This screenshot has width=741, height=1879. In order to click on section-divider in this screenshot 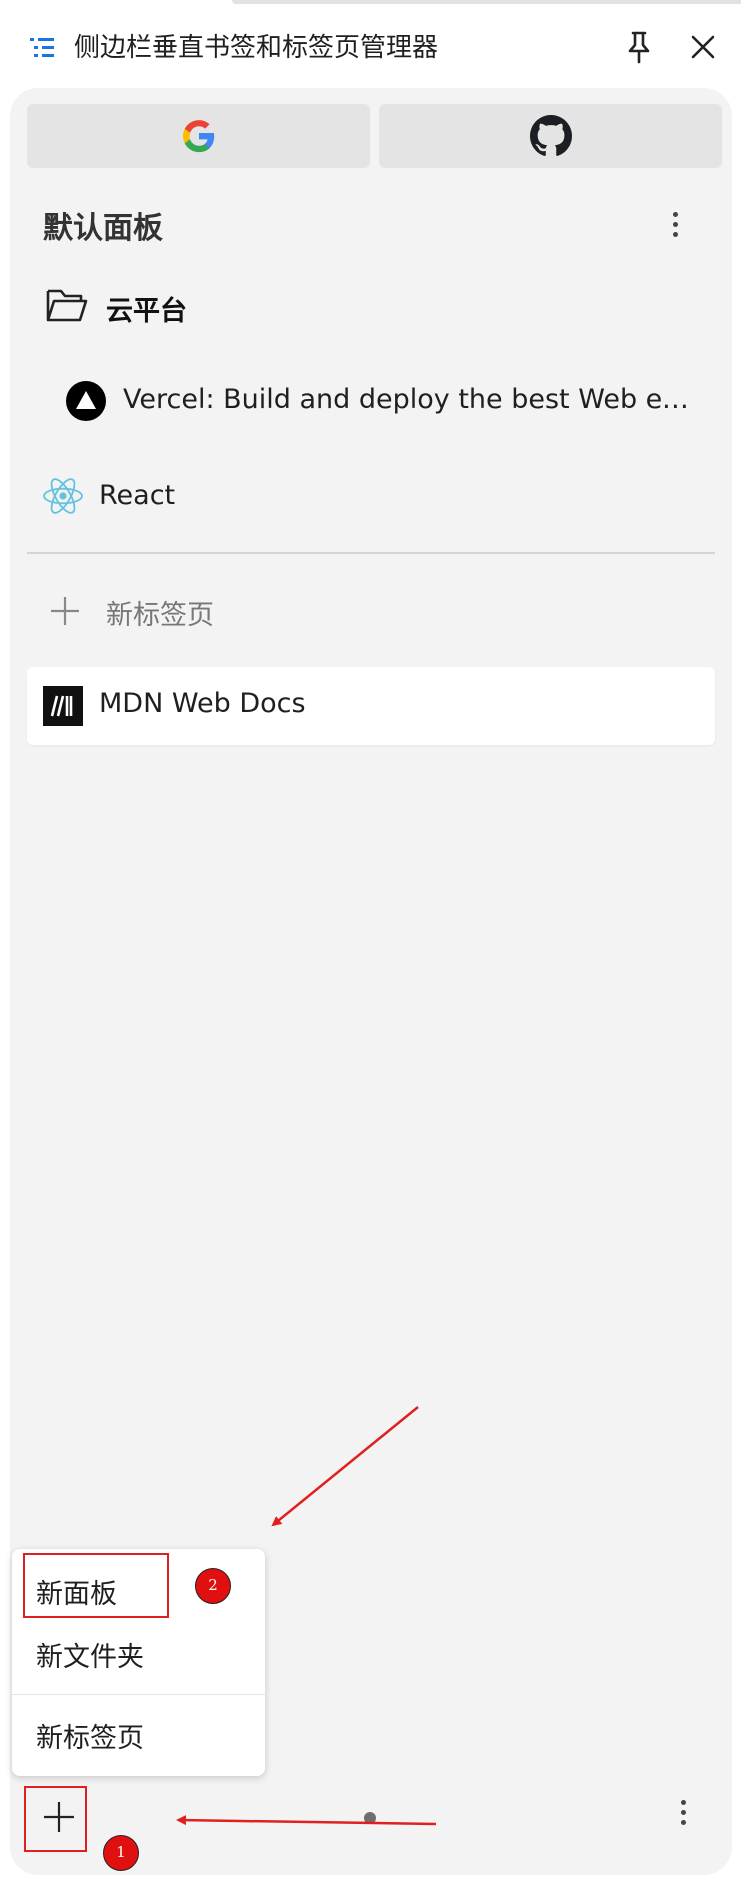, I will do `click(371, 553)`.